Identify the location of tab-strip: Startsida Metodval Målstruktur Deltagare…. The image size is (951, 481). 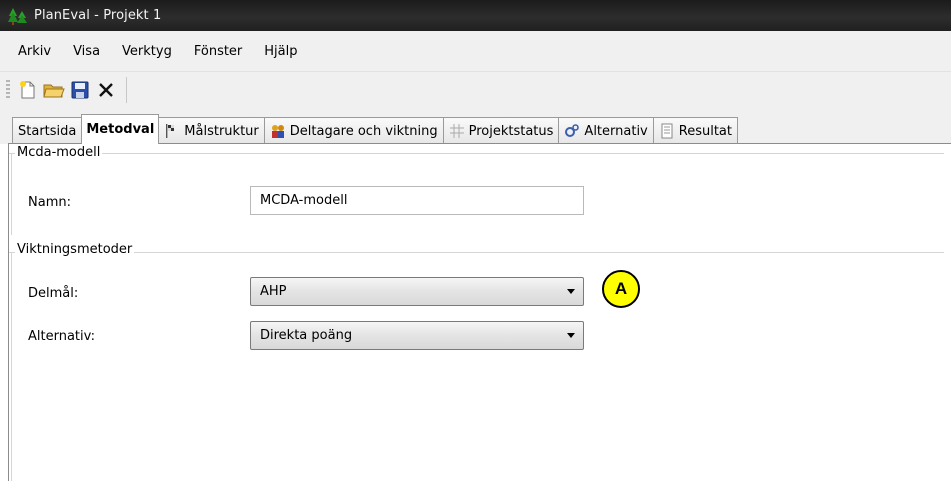
(475, 126).